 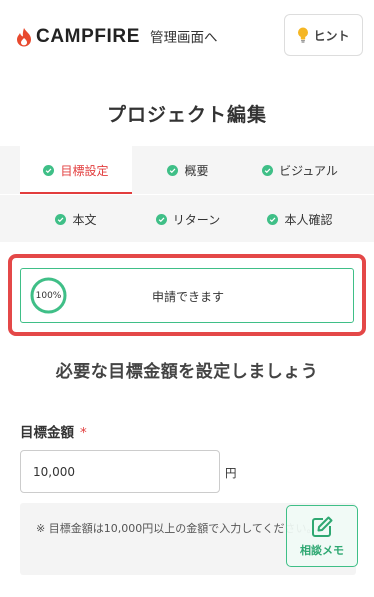 What do you see at coordinates (84, 170) in the screenshot?
I see `tab-label: 目標設定` at bounding box center [84, 170].